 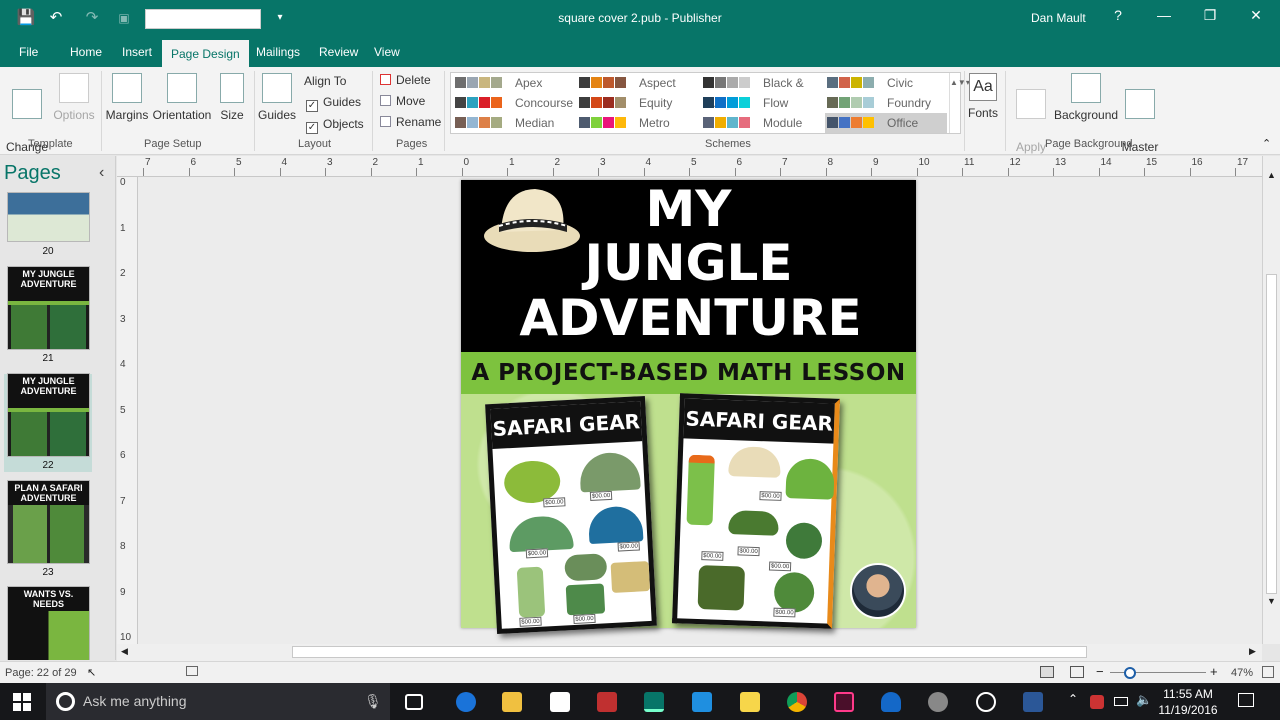 What do you see at coordinates (414, 702) in the screenshot?
I see `task-view-icon` at bounding box center [414, 702].